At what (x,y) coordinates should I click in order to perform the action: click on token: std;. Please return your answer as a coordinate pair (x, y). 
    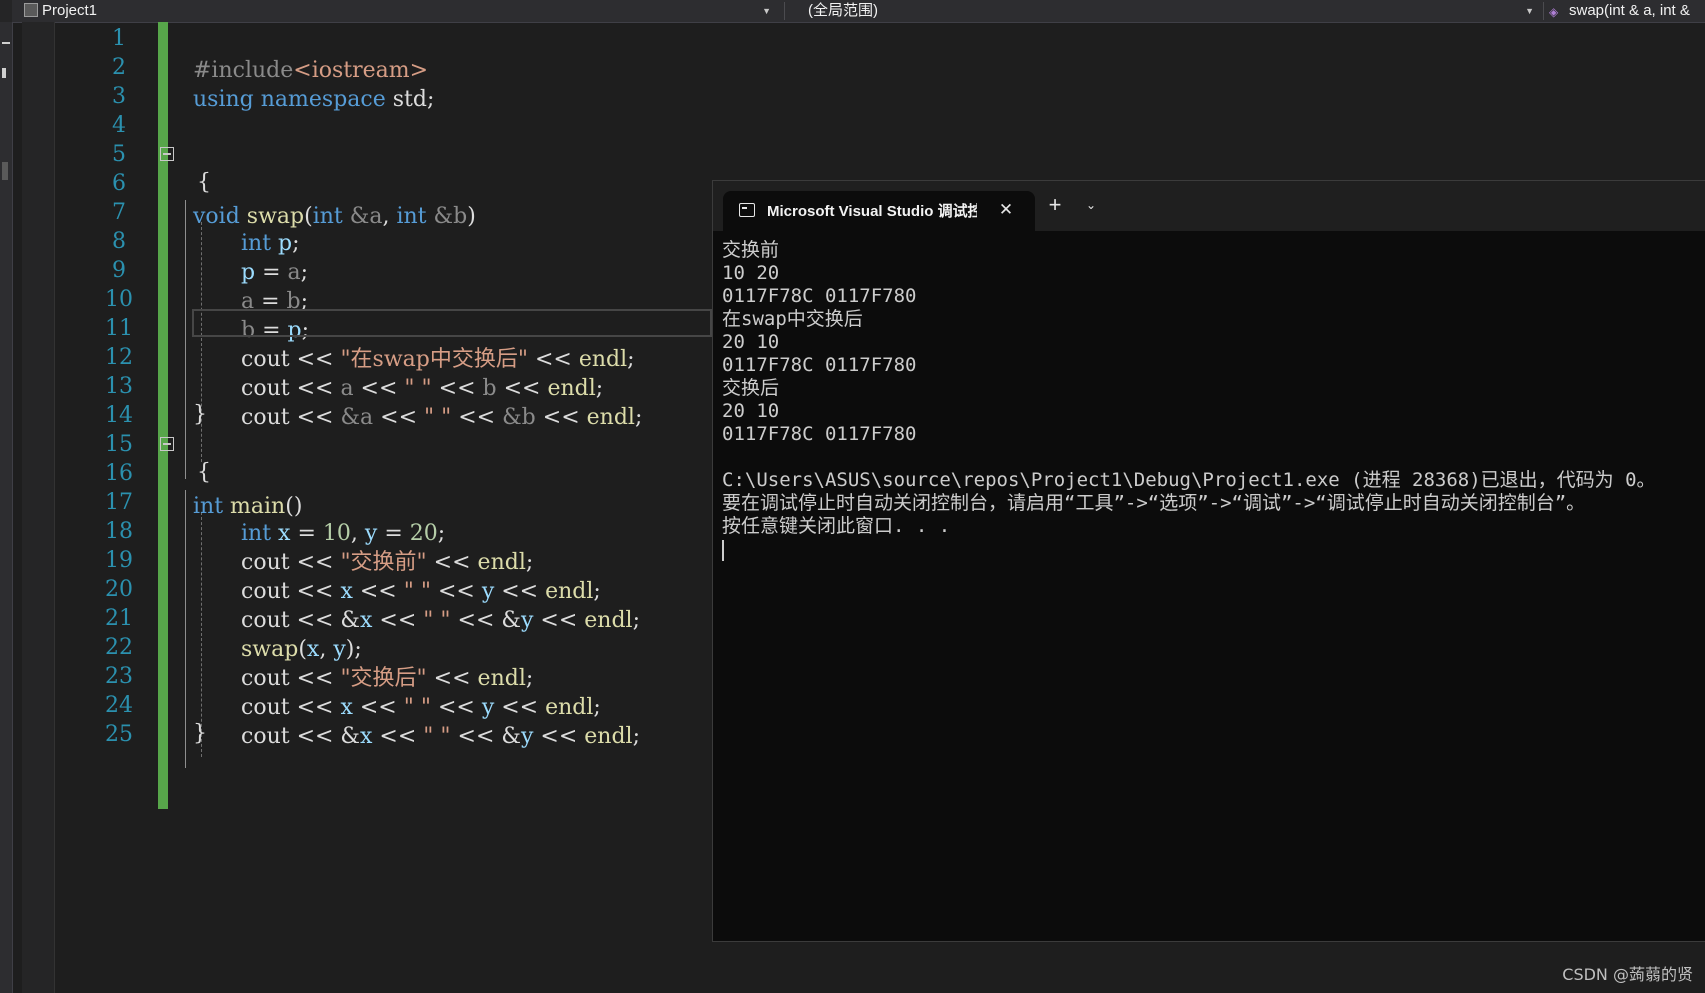
    Looking at the image, I should click on (410, 99).